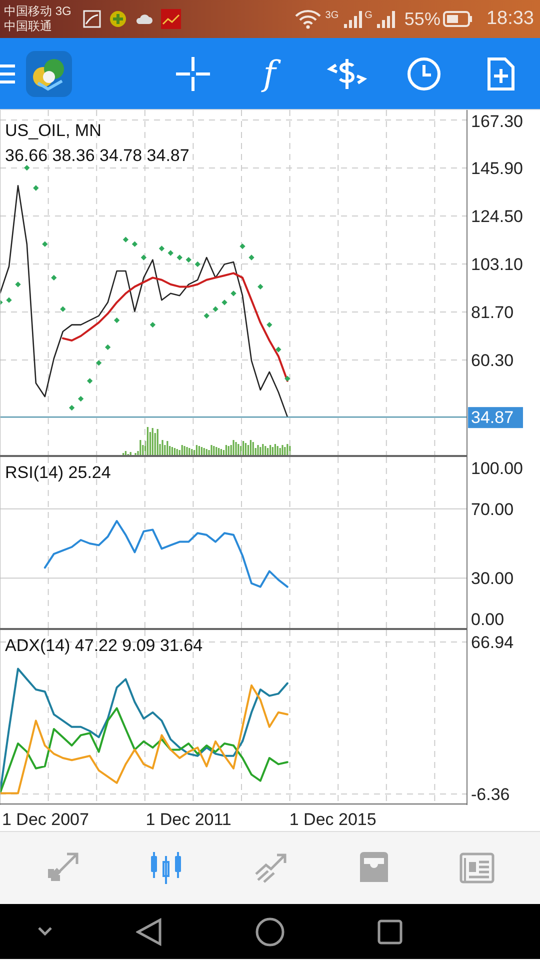 The height and width of the screenshot is (960, 540). I want to click on app-logo-icon, so click(49, 73).